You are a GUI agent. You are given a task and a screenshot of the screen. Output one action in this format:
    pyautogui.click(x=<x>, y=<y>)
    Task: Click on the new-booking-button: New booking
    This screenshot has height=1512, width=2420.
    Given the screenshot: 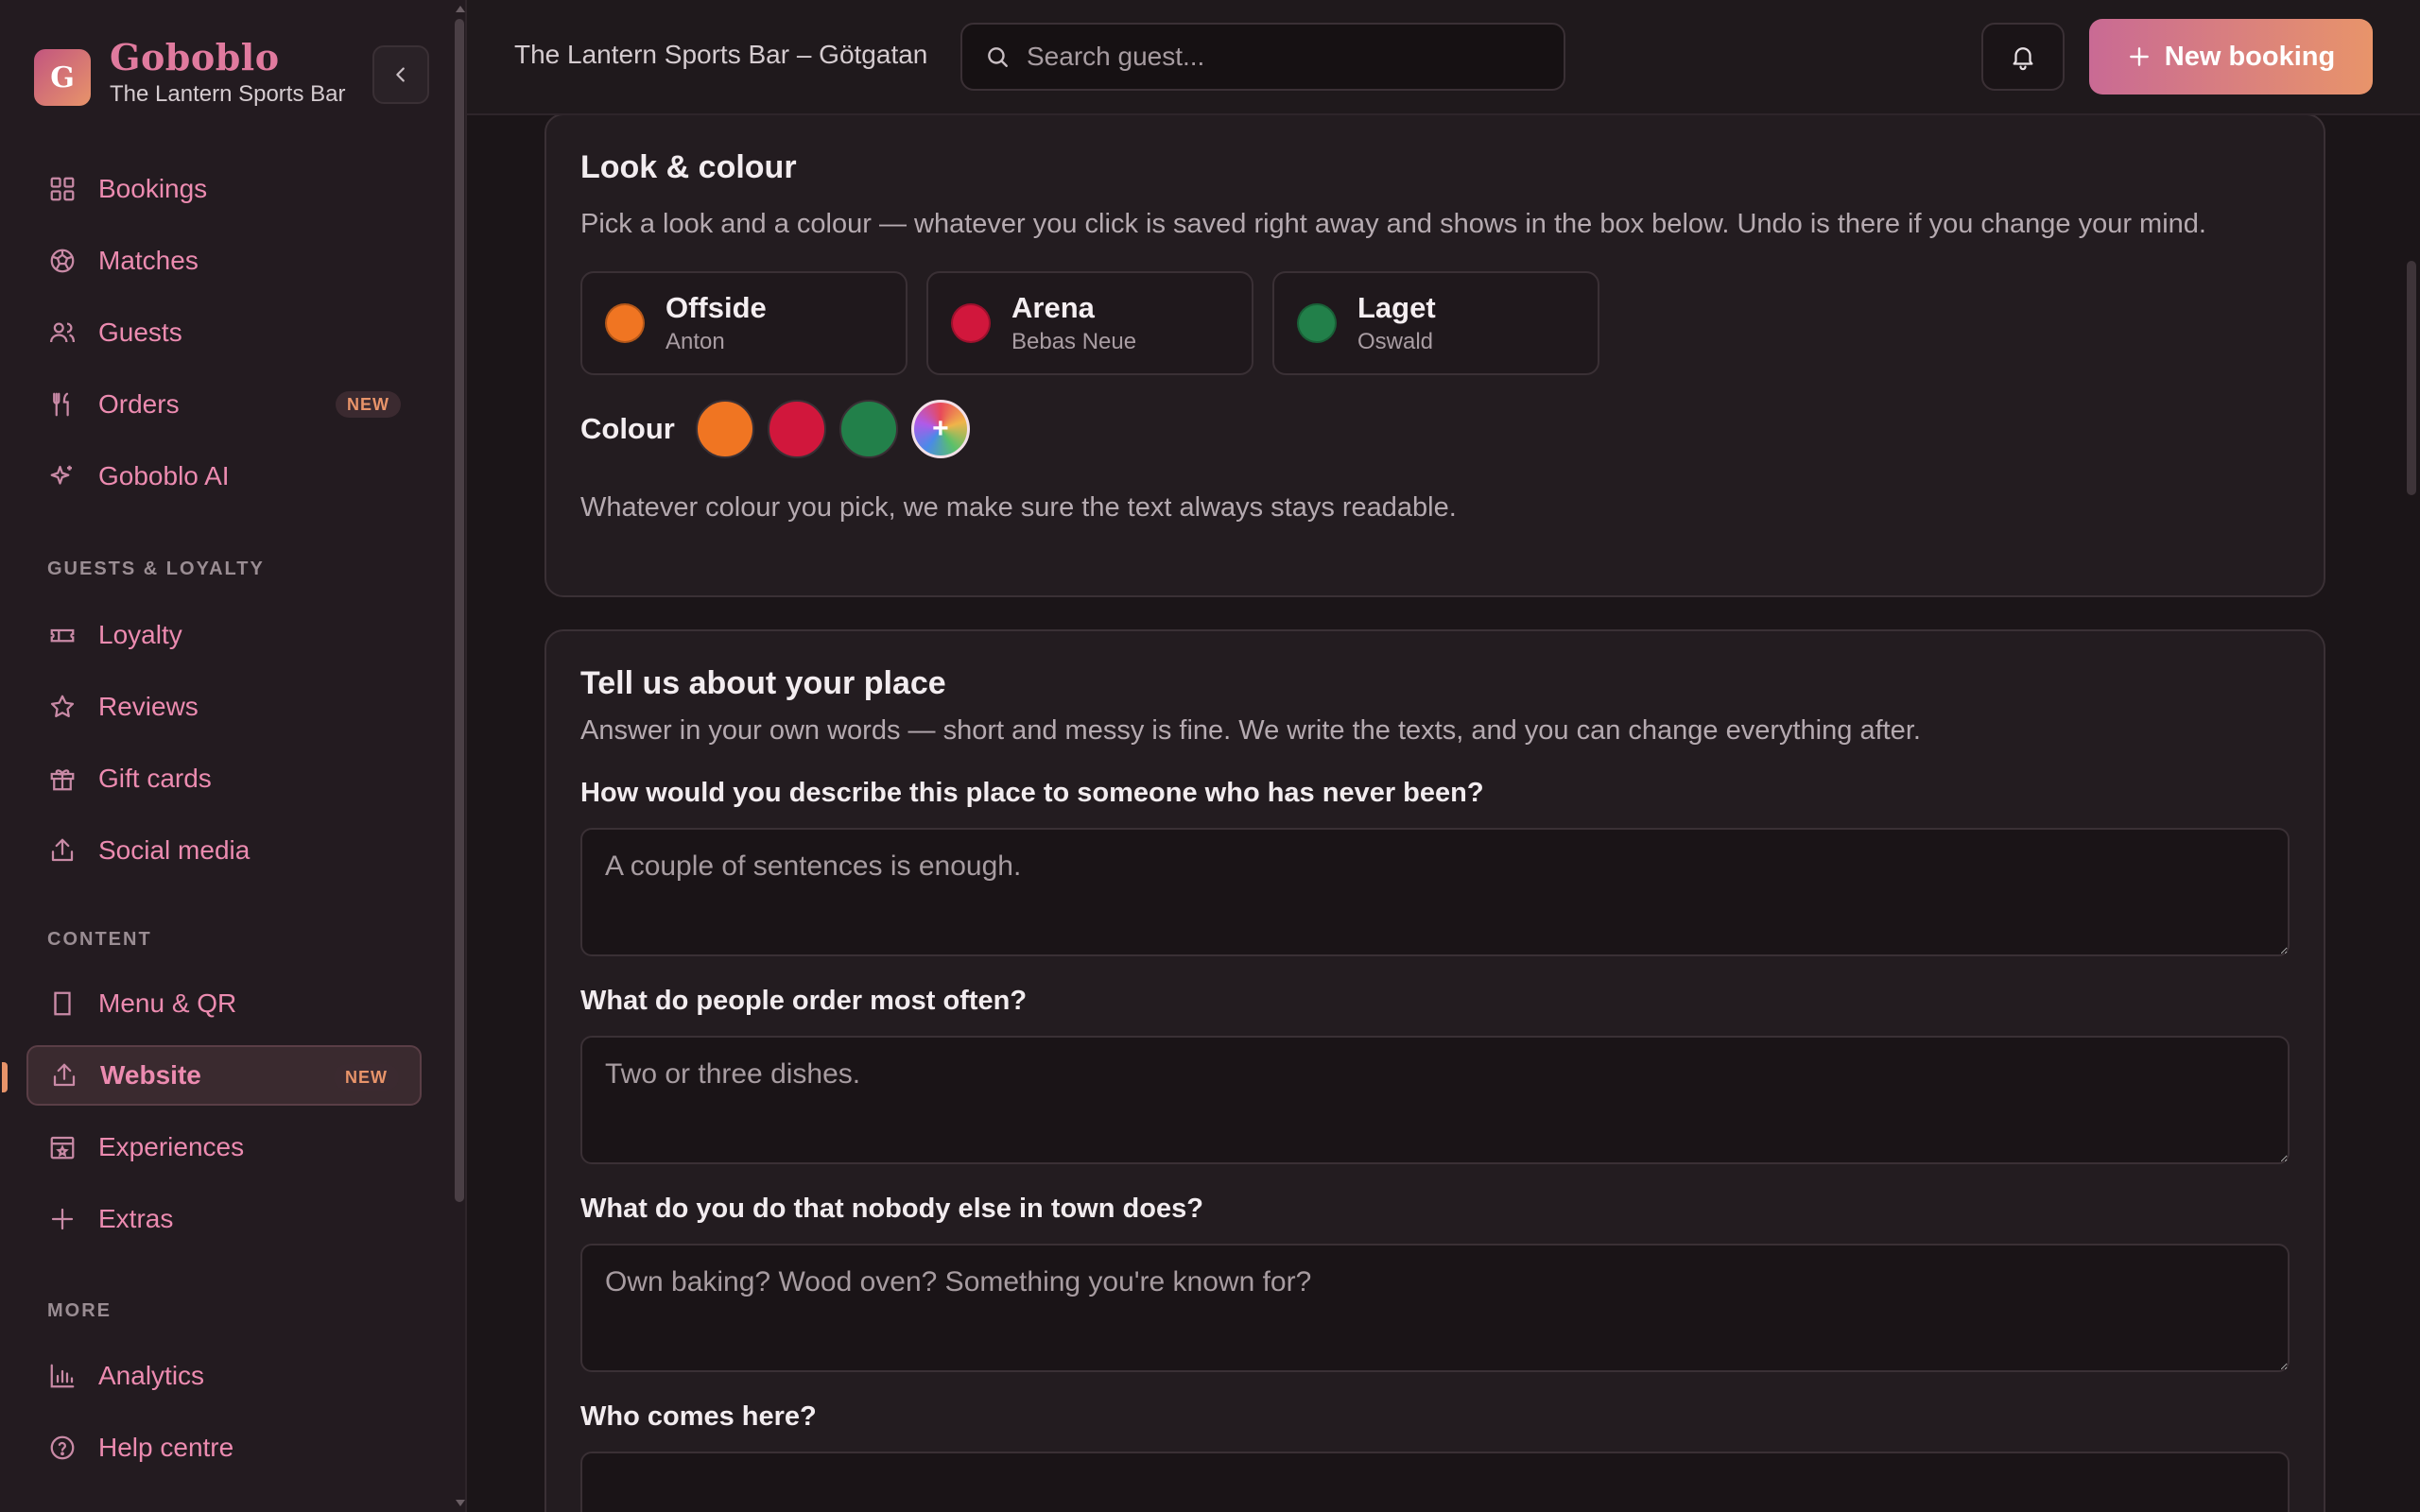 What is the action you would take?
    pyautogui.click(x=2231, y=56)
    